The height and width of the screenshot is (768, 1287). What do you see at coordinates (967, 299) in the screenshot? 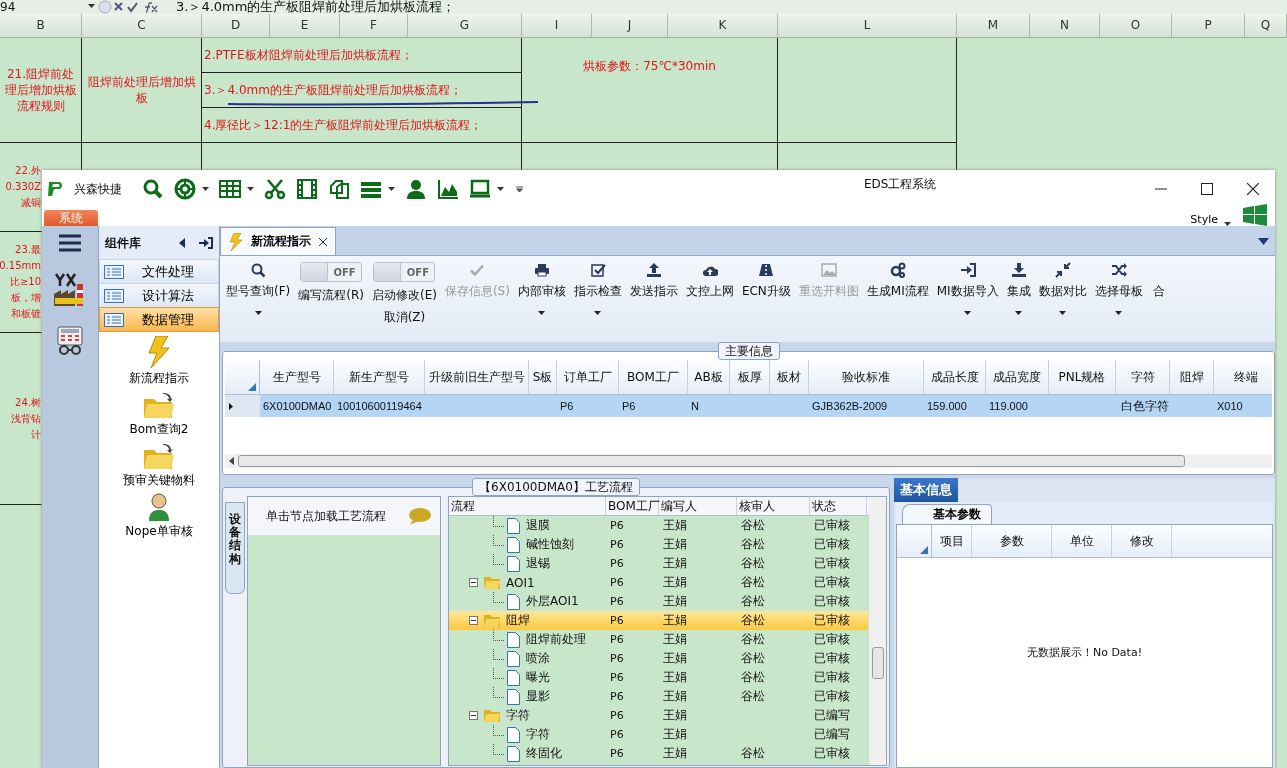
I see `toolbar-button: MI数据导入` at bounding box center [967, 299].